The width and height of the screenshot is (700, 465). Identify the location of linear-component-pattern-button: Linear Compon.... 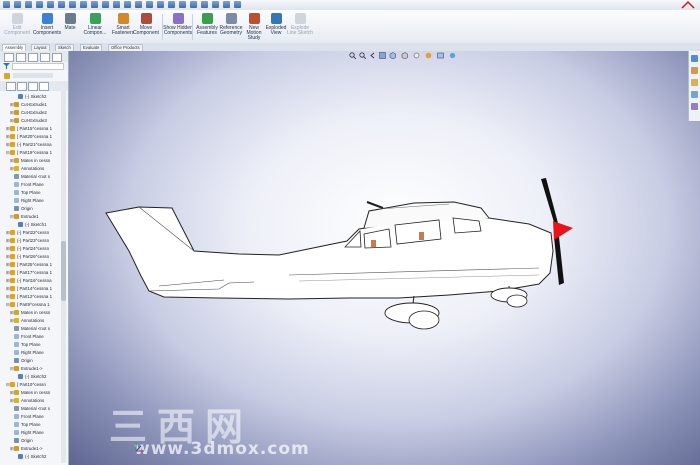
(95, 24).